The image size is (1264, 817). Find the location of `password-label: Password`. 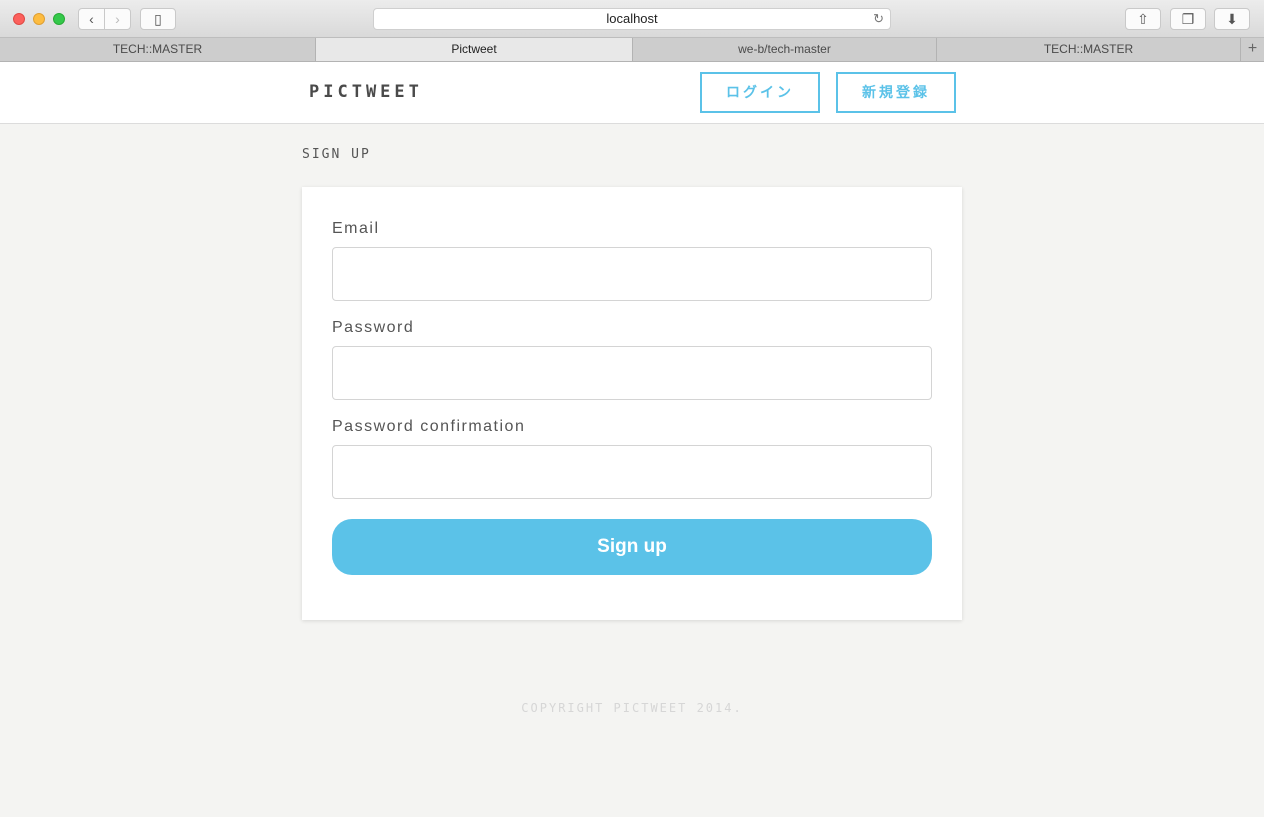

password-label: Password is located at coordinates (373, 327).